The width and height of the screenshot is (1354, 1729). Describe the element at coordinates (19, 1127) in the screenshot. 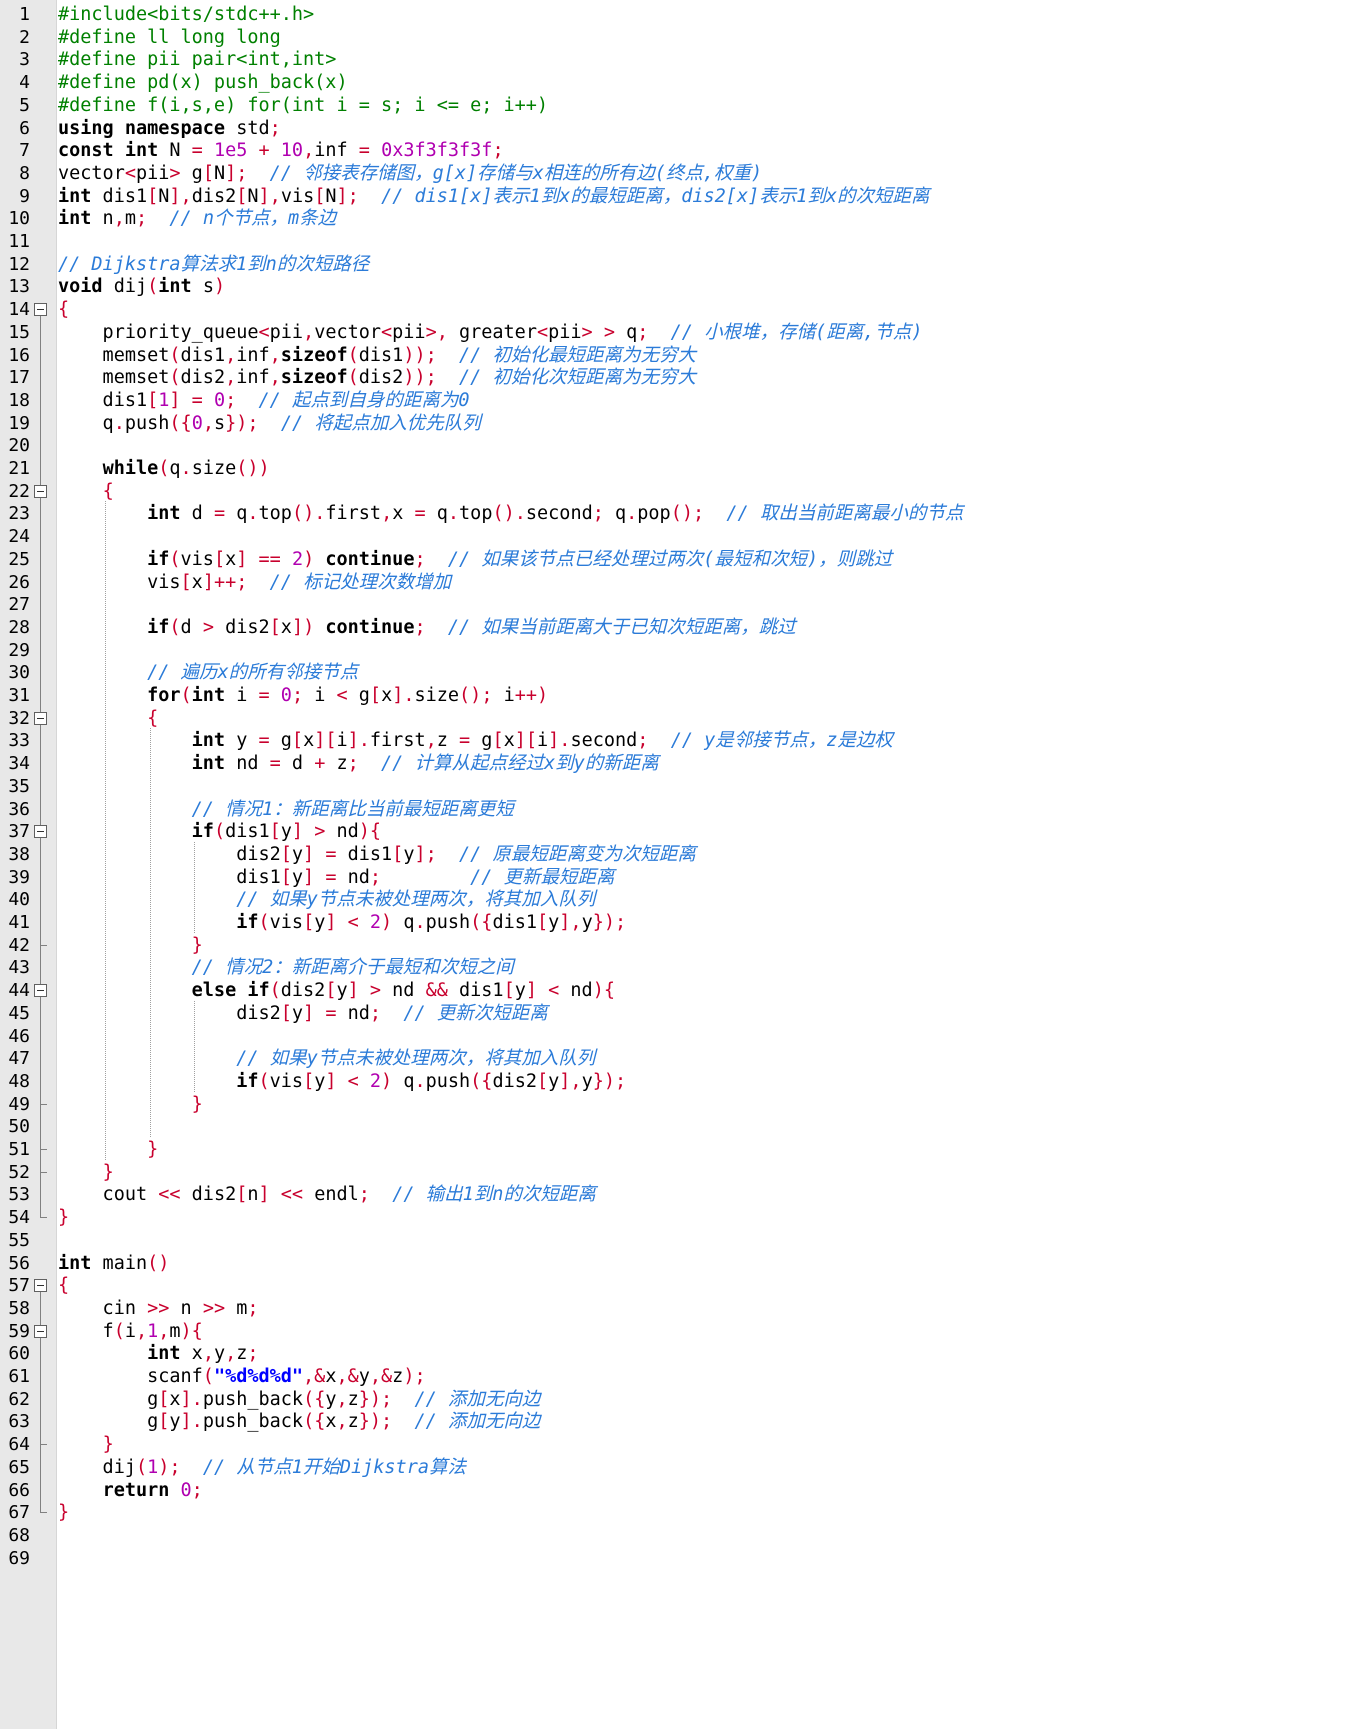

I see `line-number: 50` at that location.